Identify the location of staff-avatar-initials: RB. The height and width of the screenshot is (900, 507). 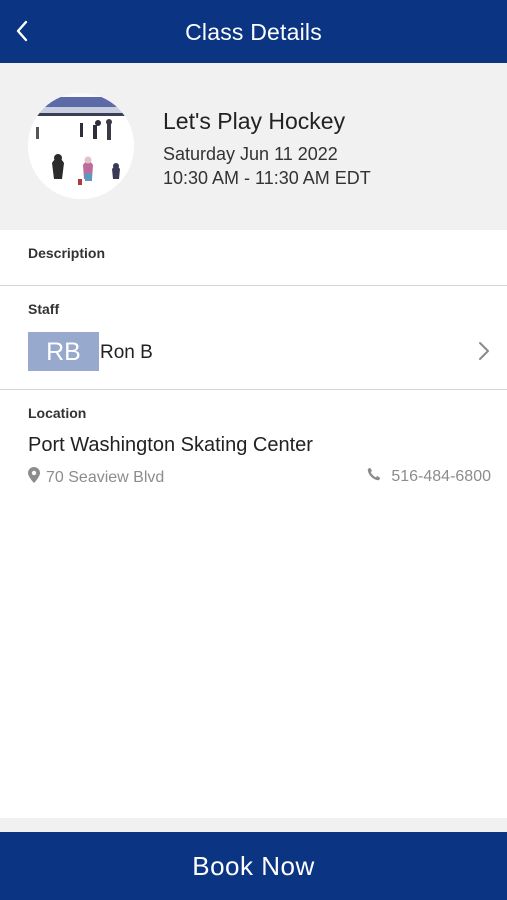
(63, 351).